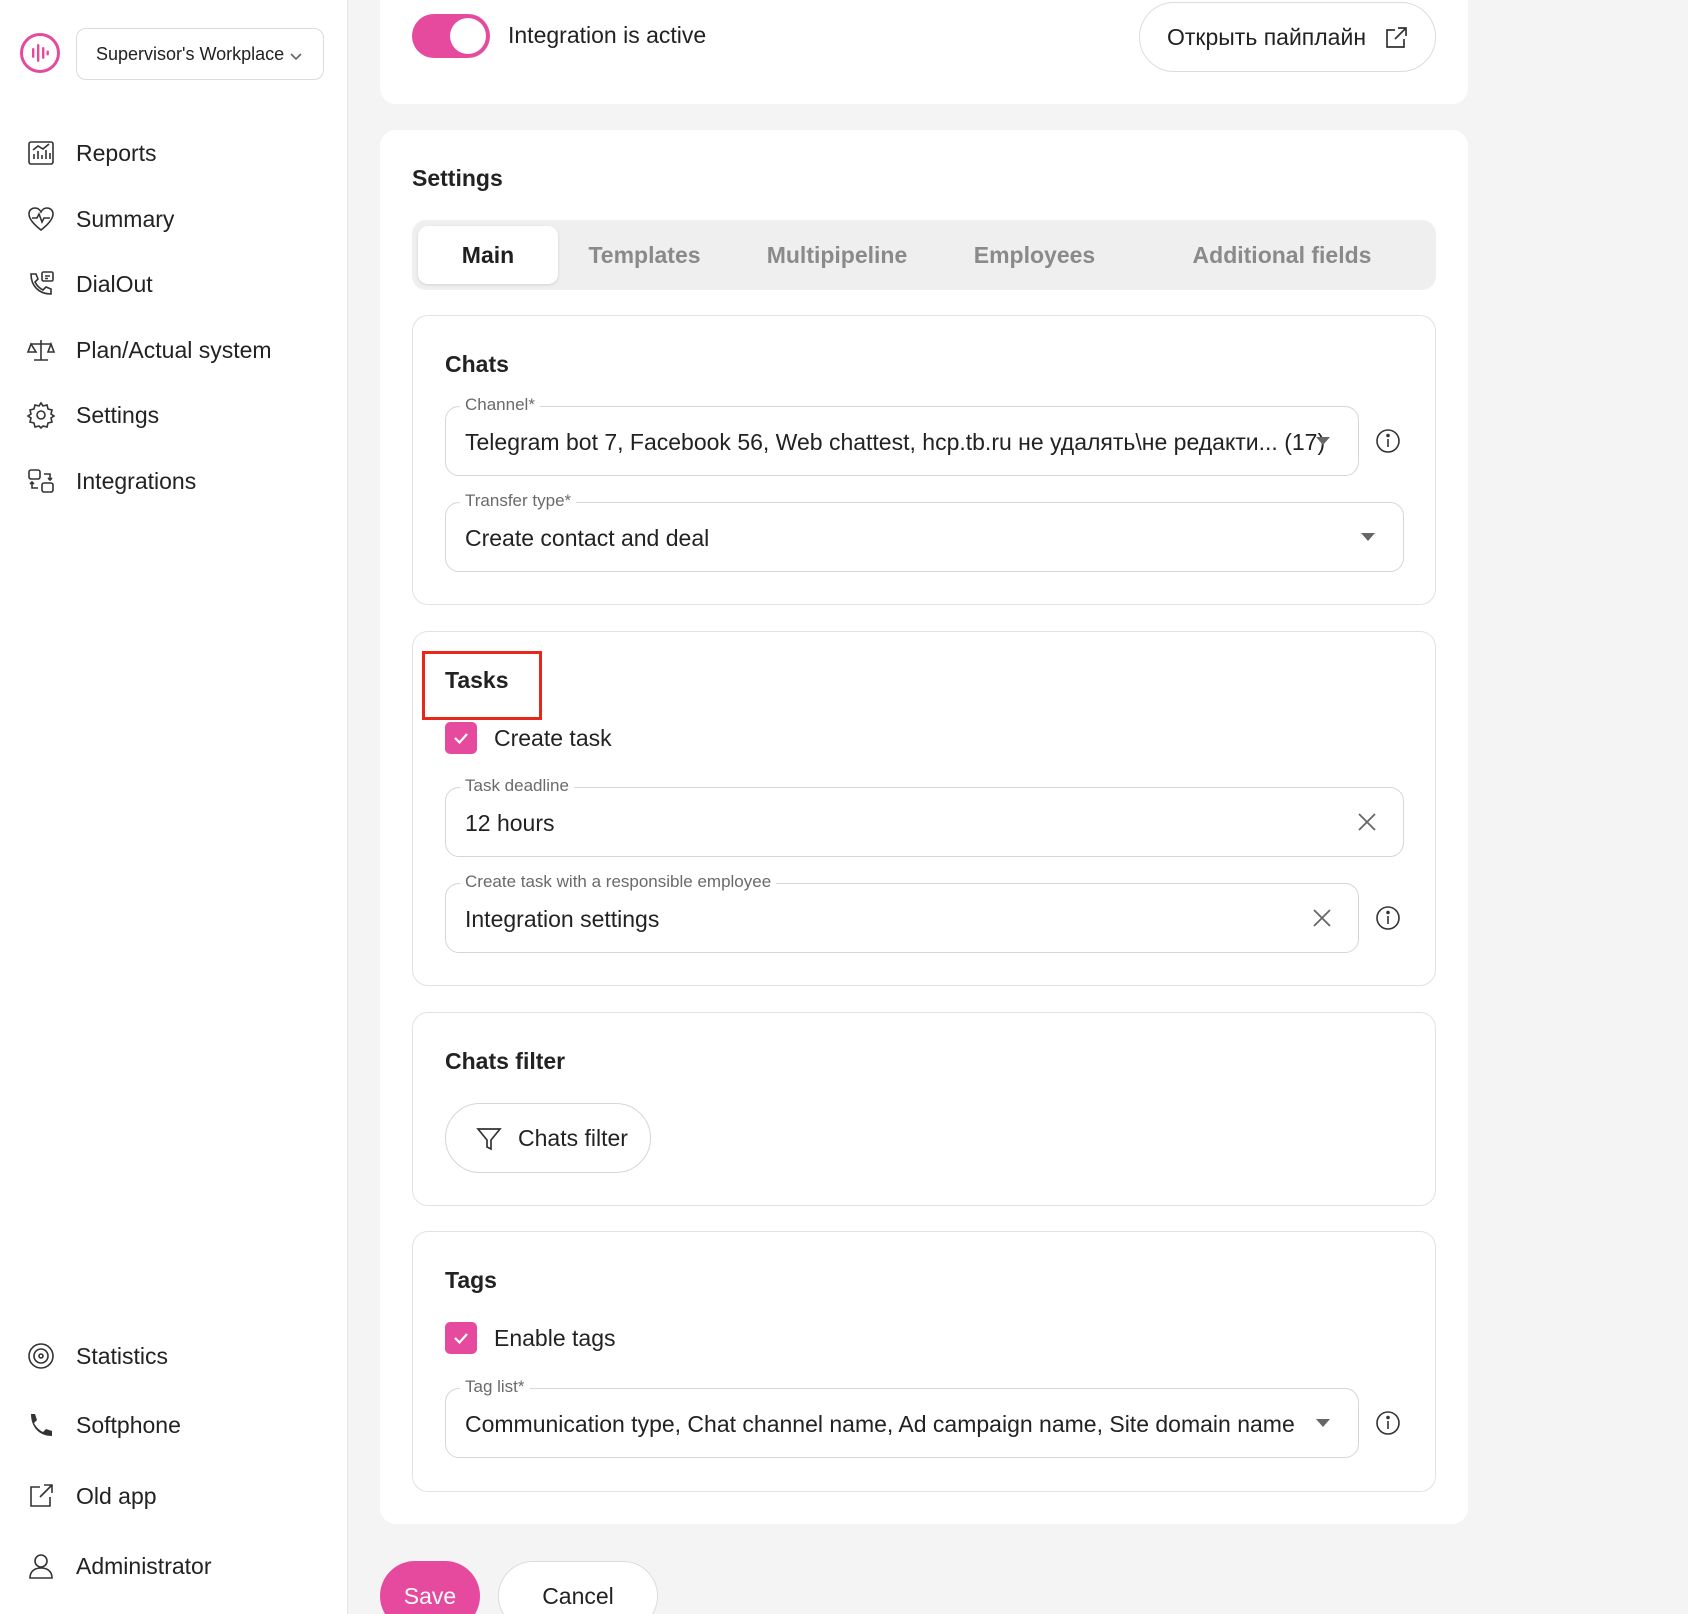 Image resolution: width=1688 pixels, height=1614 pixels. What do you see at coordinates (118, 414) in the screenshot?
I see `nav-label: Settings` at bounding box center [118, 414].